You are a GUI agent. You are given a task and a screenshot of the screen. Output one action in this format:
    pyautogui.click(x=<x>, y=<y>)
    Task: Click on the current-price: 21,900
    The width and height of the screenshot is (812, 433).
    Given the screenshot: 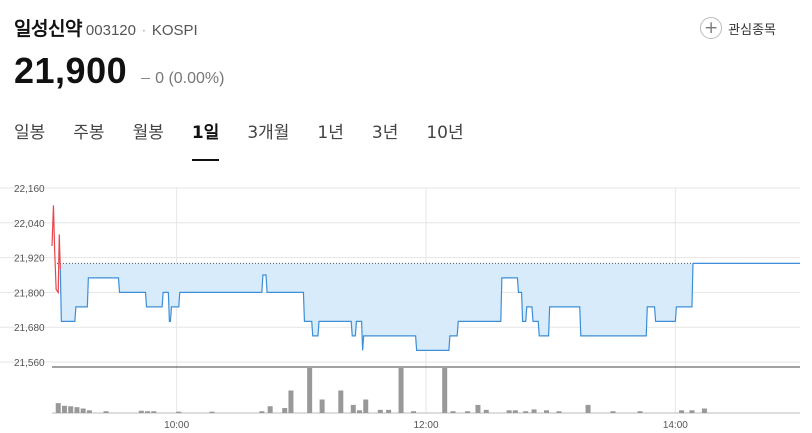 What is the action you would take?
    pyautogui.click(x=71, y=70)
    